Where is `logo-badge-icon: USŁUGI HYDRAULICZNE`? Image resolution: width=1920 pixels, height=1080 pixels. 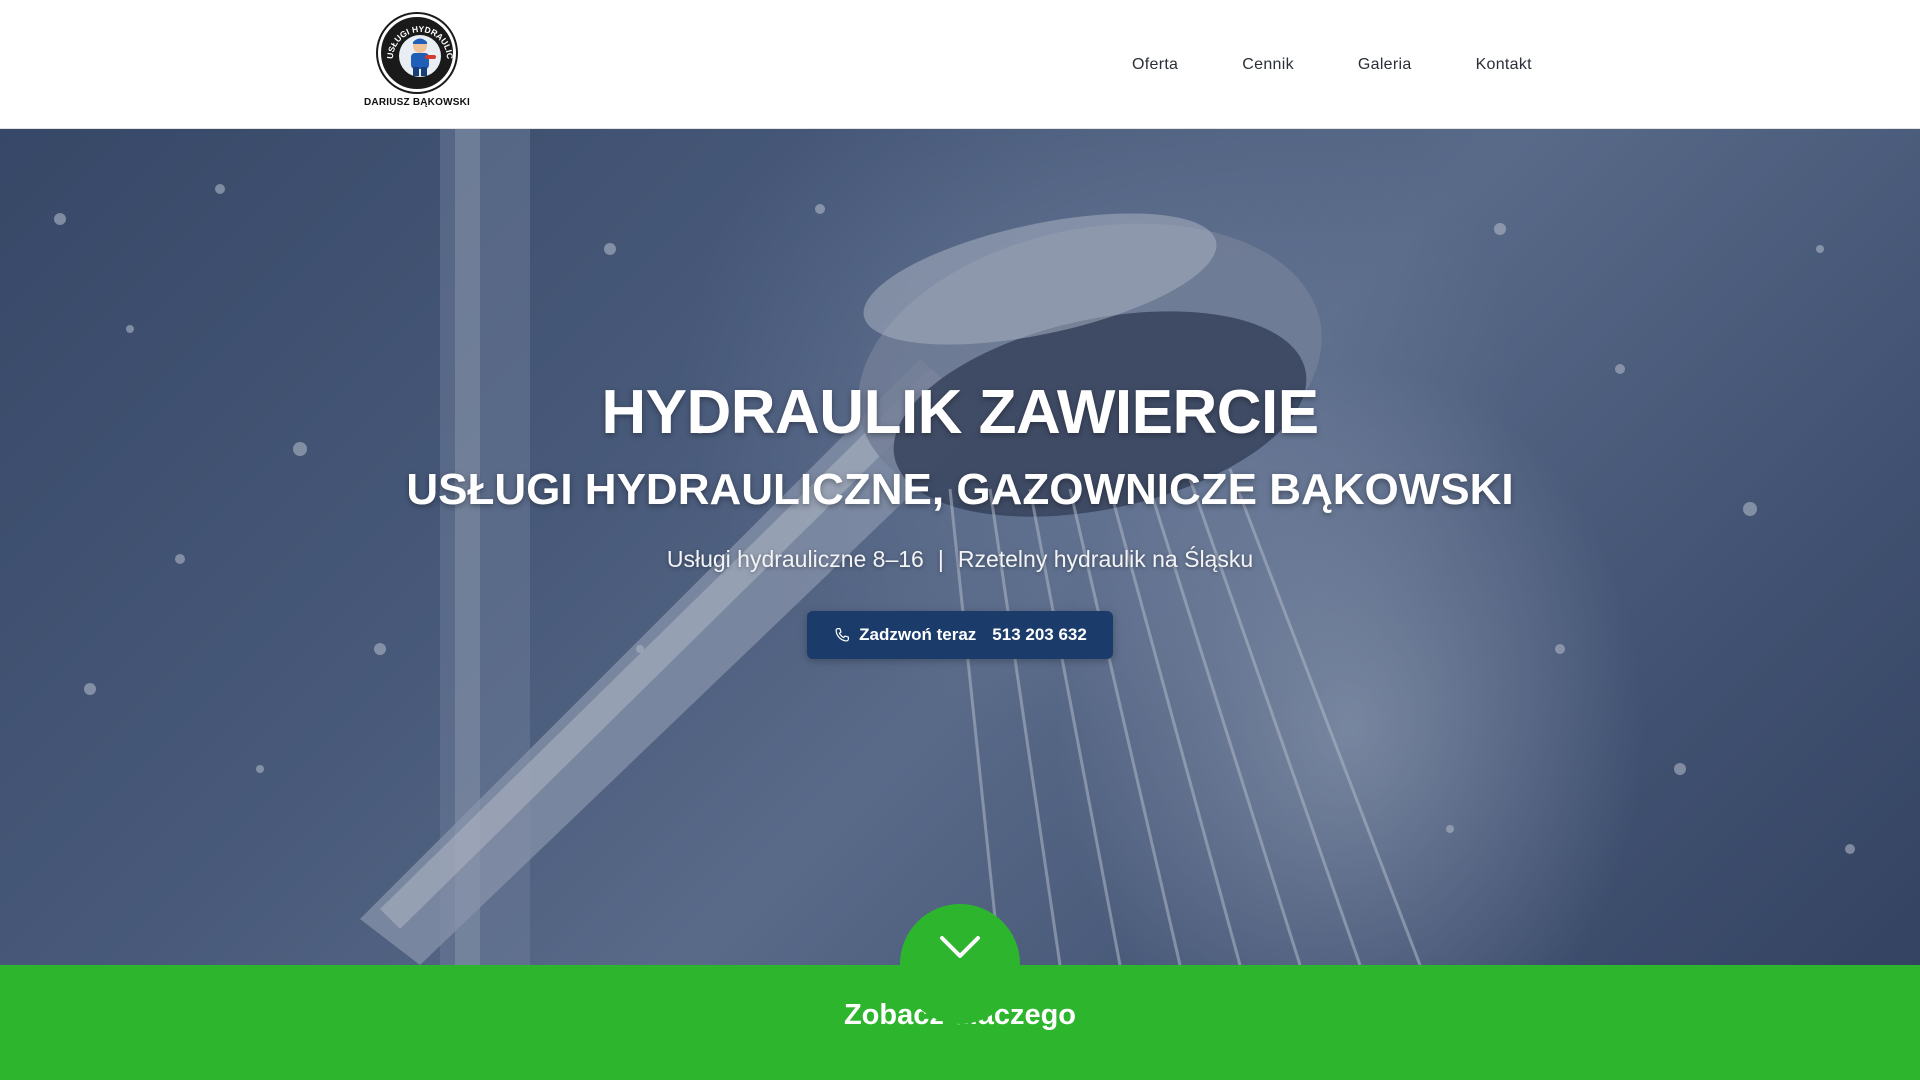
logo-badge-icon: USŁUGI HYDRAULICZNE is located at coordinates (417, 53).